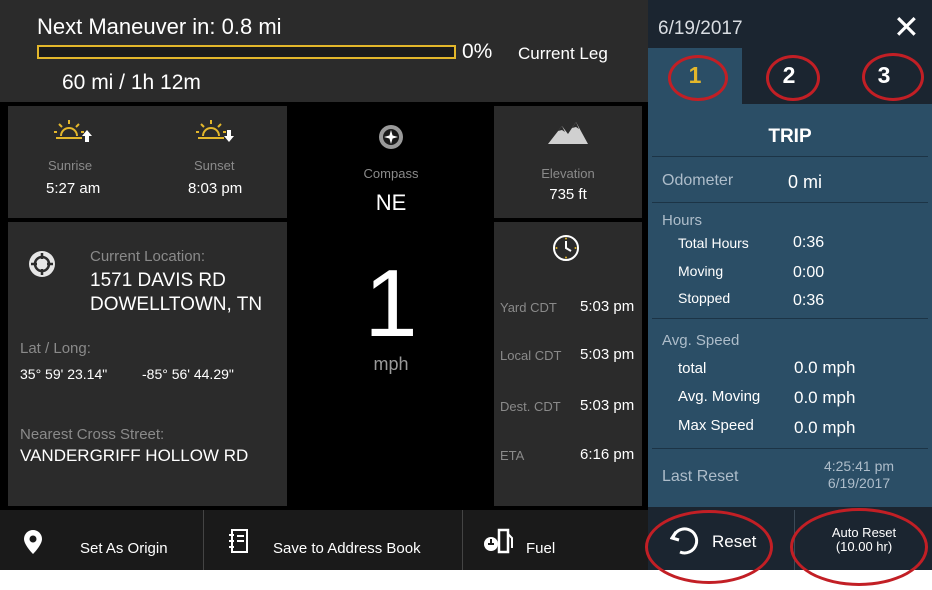  What do you see at coordinates (147, 162) in the screenshot?
I see `sun-times-panel: Sunrise 5:27 am Sunset 8:03 pm` at bounding box center [147, 162].